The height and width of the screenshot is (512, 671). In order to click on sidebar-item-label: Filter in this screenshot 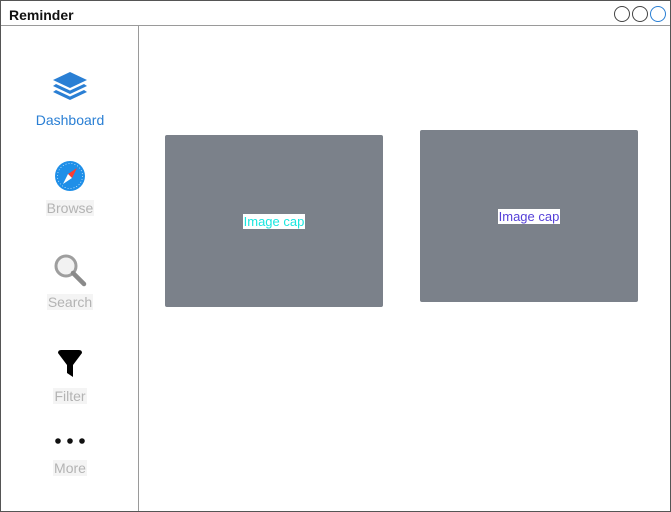, I will do `click(70, 396)`.